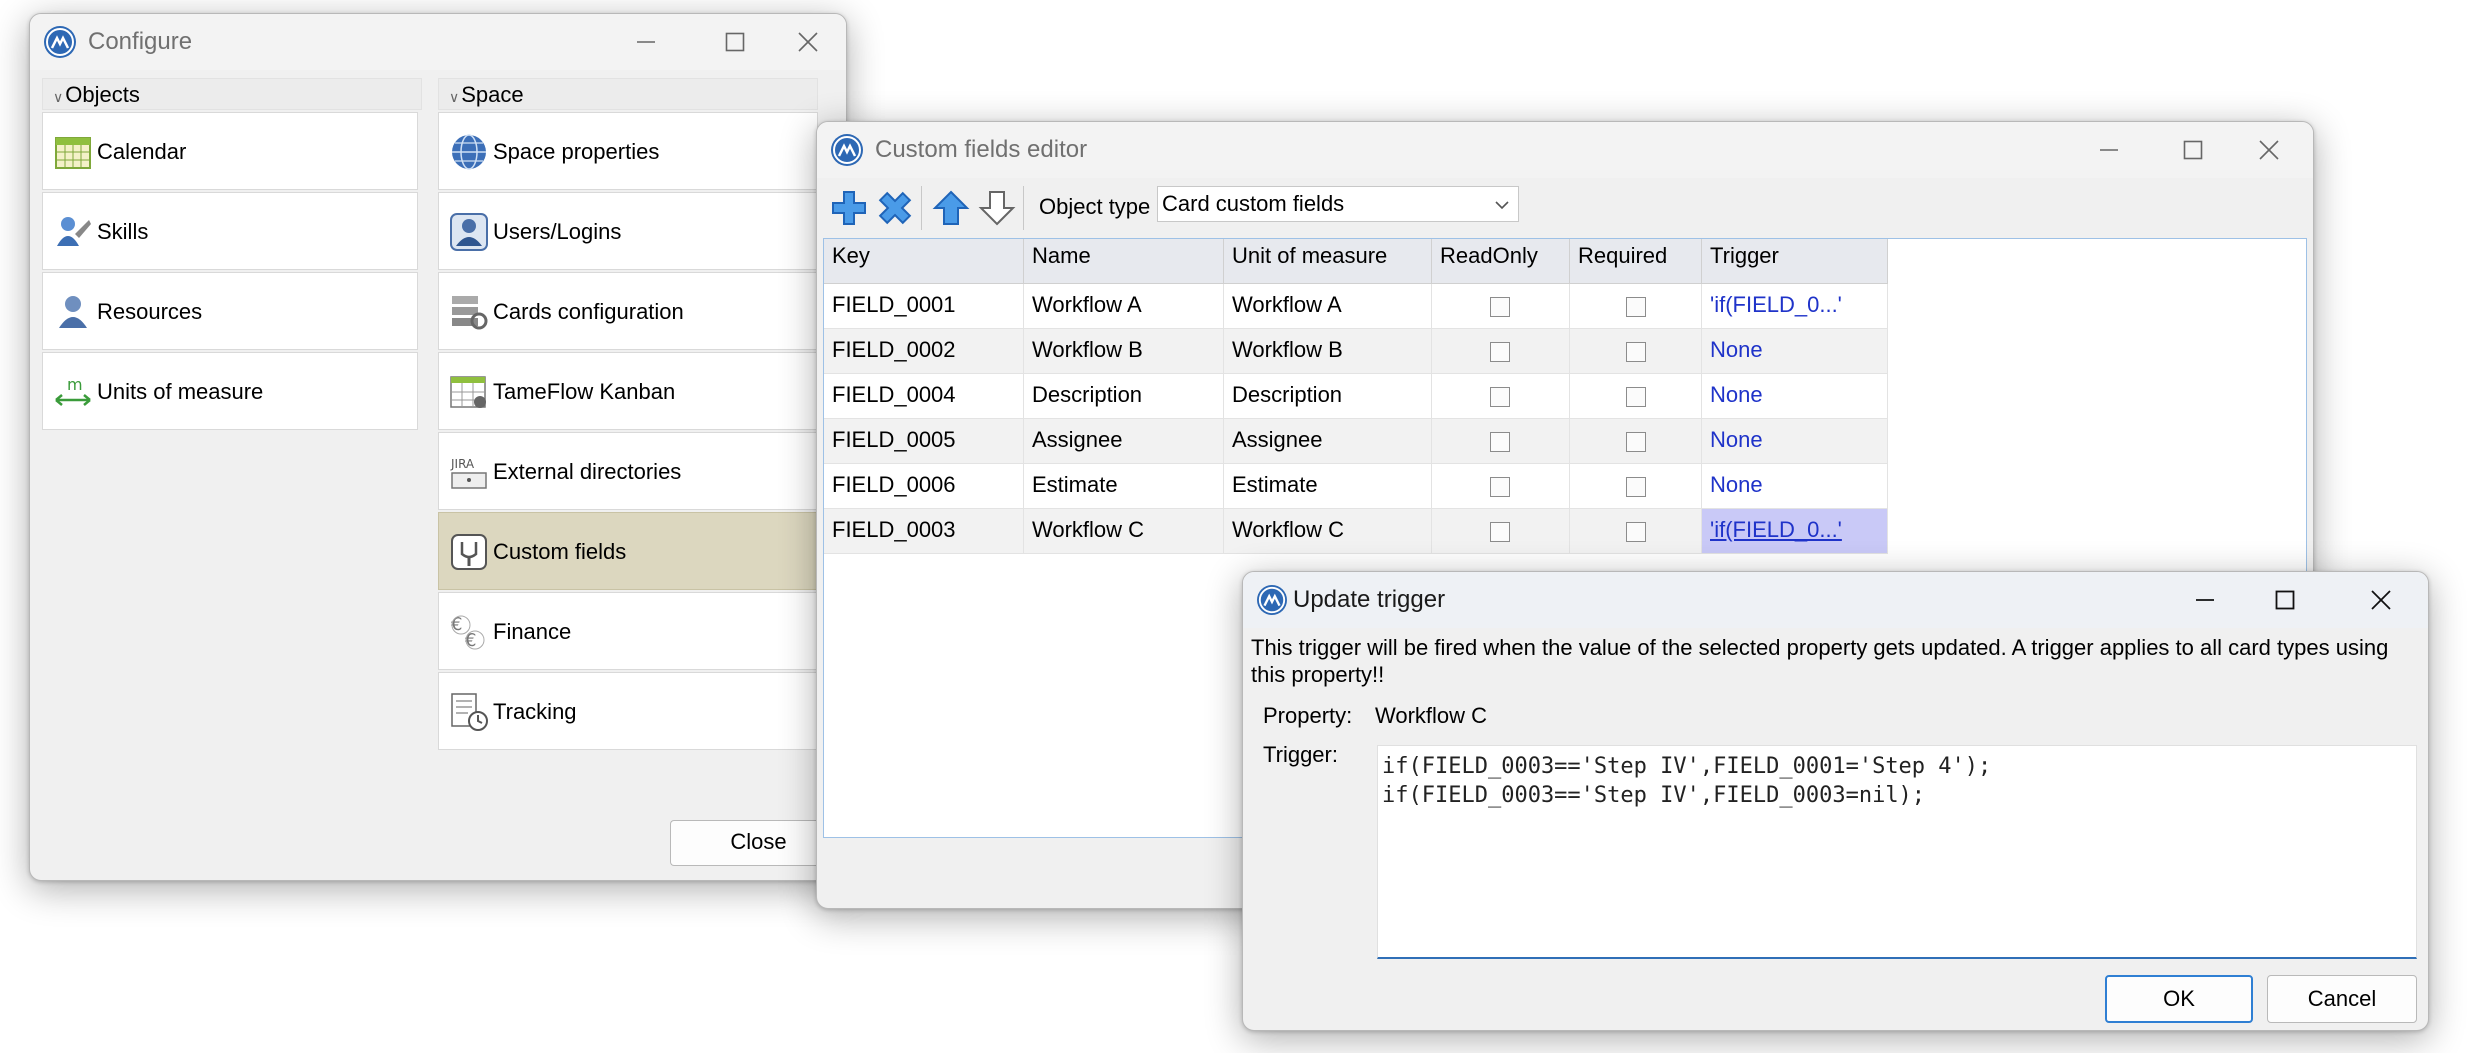 The image size is (2477, 1053). Describe the element at coordinates (2342, 999) in the screenshot. I see `cancel-button: Cancel` at that location.